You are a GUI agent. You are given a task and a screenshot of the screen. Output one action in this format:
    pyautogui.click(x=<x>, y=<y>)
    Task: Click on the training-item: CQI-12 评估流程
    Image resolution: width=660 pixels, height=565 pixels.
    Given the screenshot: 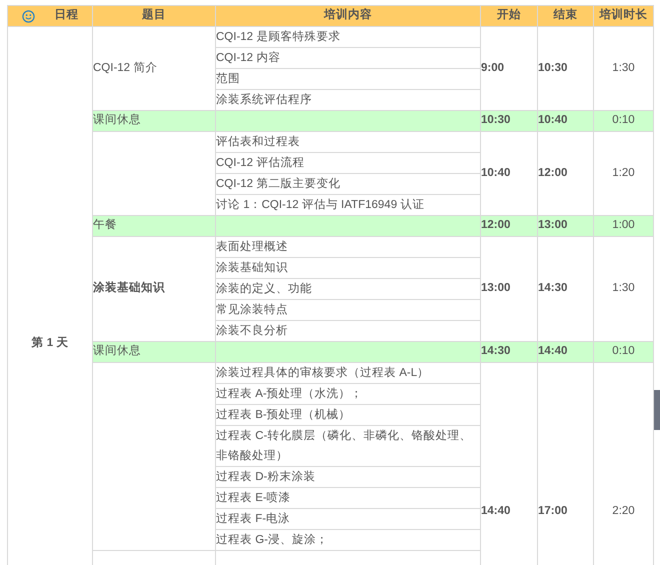 What is the action you would take?
    pyautogui.click(x=260, y=163)
    